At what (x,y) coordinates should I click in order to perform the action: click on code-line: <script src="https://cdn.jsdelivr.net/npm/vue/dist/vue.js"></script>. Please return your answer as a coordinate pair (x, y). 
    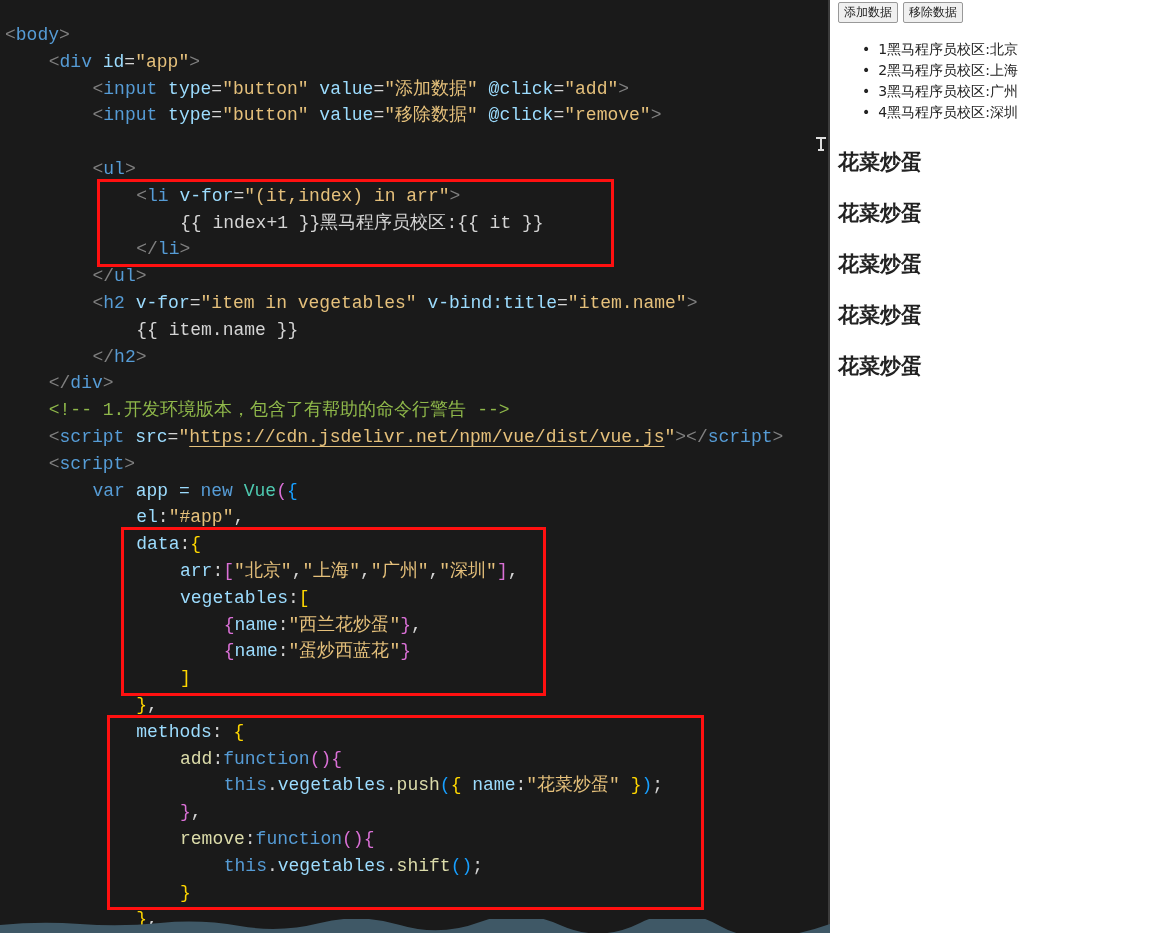
    Looking at the image, I should click on (416, 436).